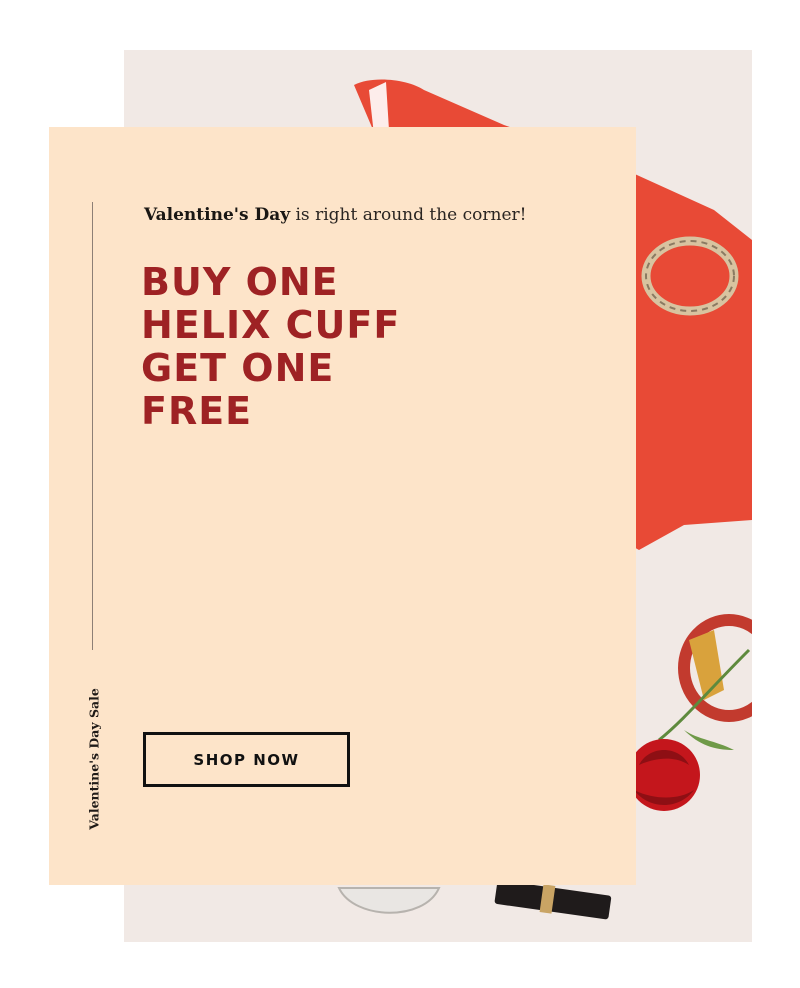 The width and height of the screenshot is (800, 988). I want to click on side-label: Valentine's Day Sale, so click(94, 759).